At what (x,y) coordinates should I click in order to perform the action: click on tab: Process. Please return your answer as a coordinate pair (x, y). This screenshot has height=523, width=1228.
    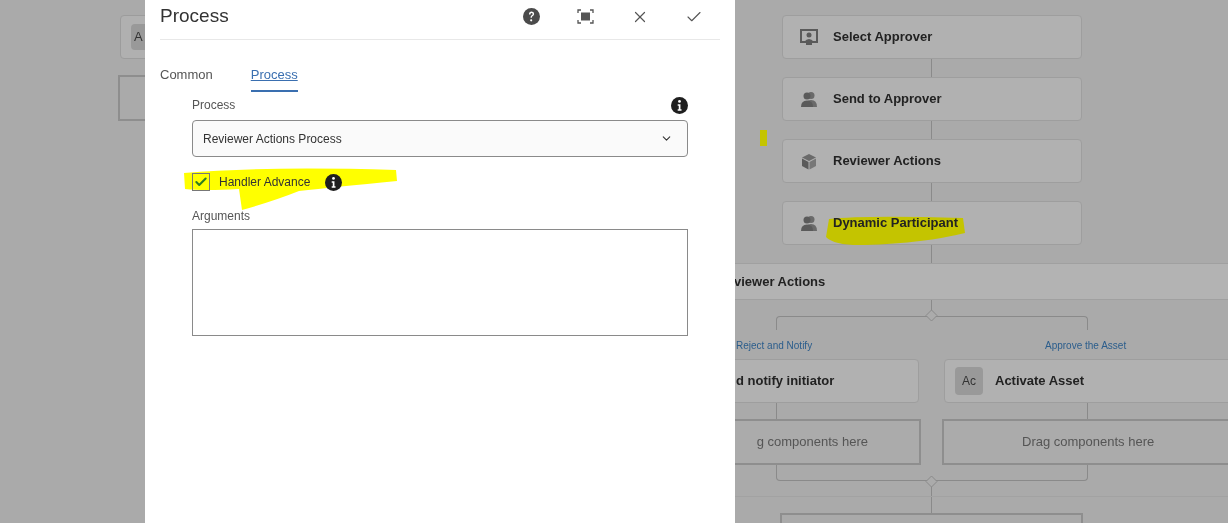
    Looking at the image, I should click on (274, 78).